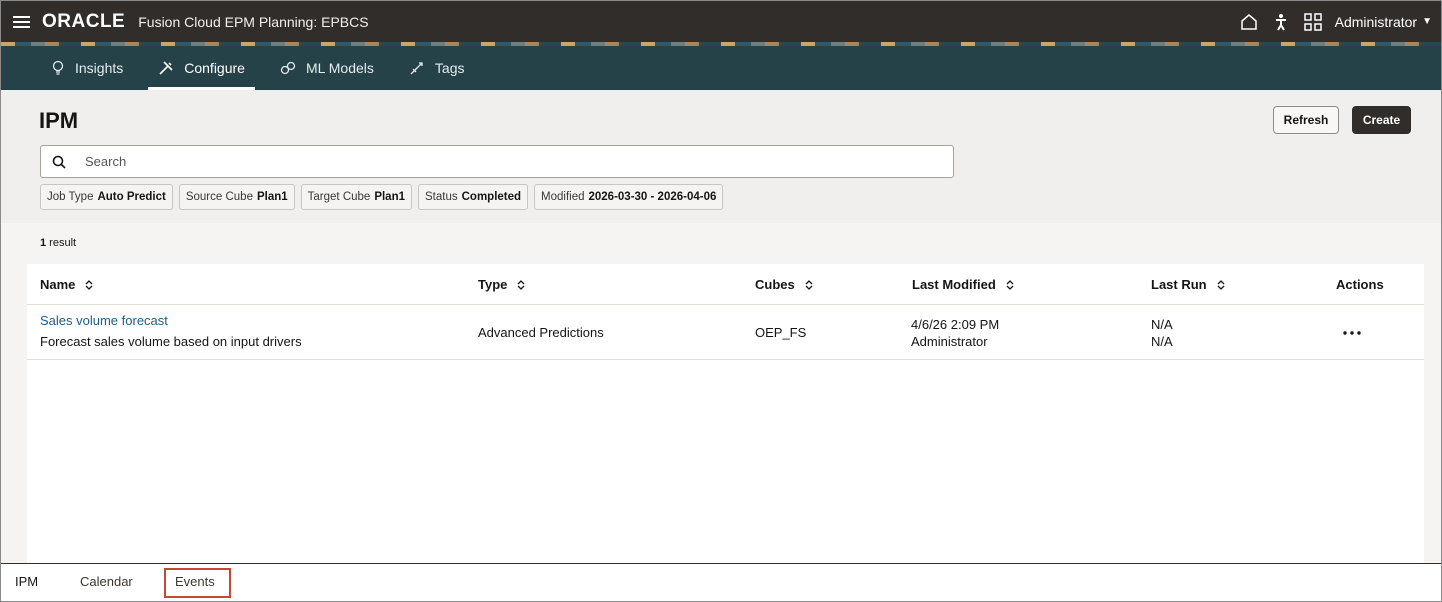 The height and width of the screenshot is (602, 1442). I want to click on create-button: Create, so click(1381, 120).